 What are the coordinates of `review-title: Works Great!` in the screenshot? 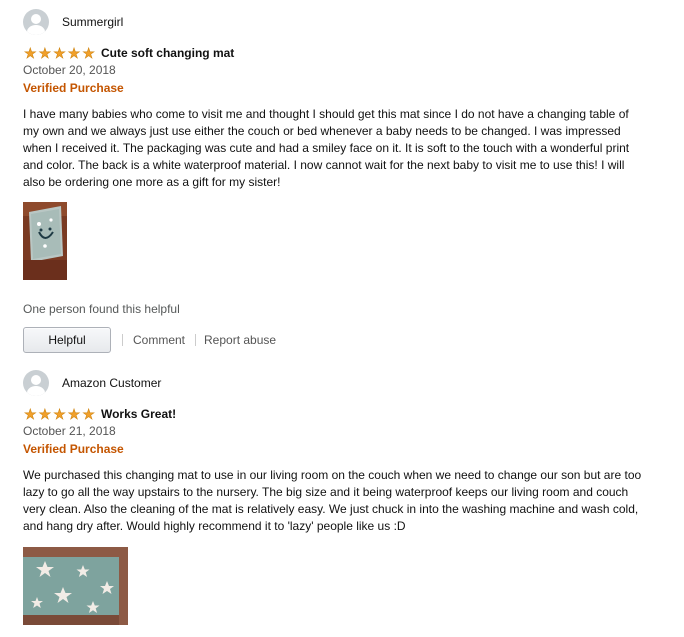 It's located at (138, 414).